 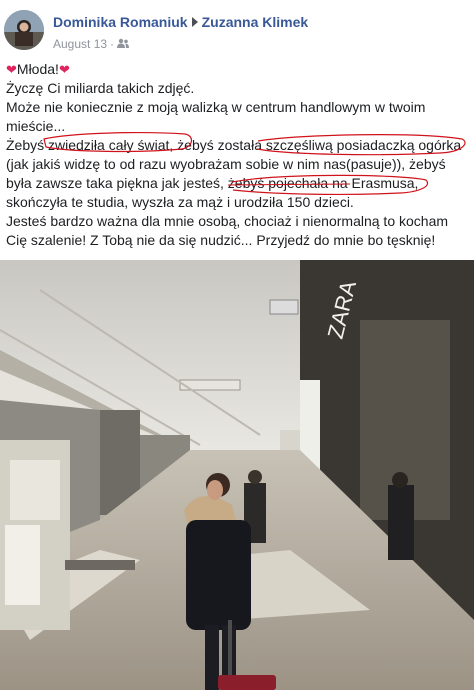 I want to click on post-line-greeting: ❤Młoda!❤, so click(x=239, y=69).